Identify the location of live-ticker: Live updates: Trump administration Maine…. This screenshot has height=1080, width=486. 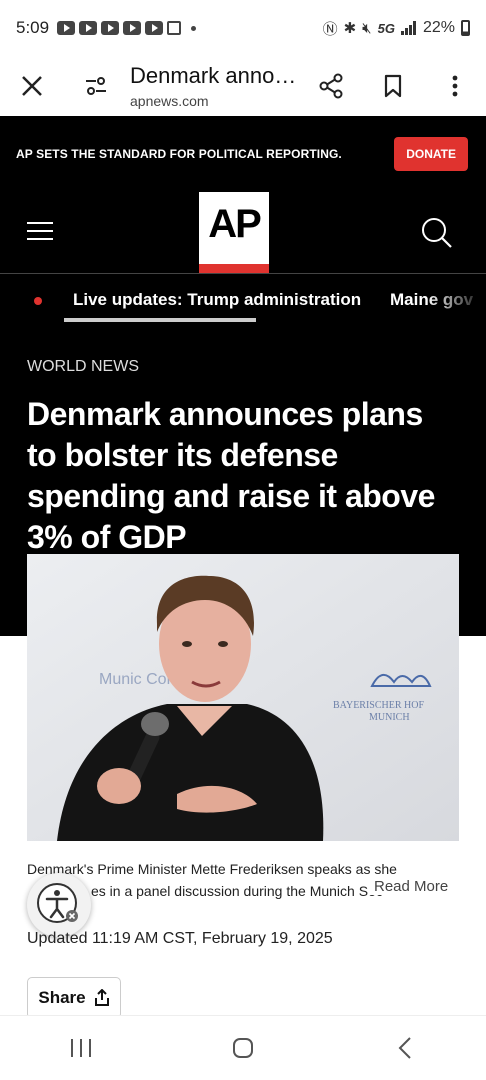
(243, 299).